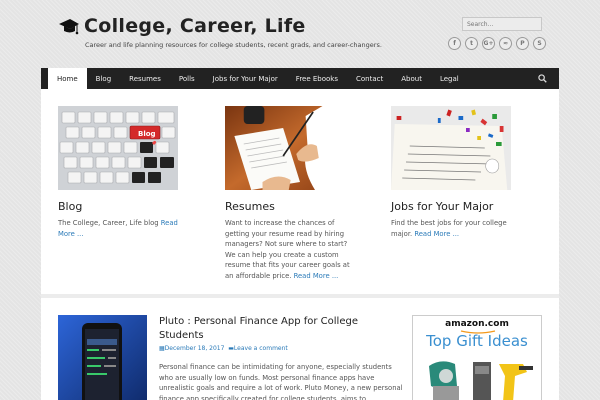 Image resolution: width=600 pixels, height=400 pixels. I want to click on pluto-app-phone-image, so click(102, 357).